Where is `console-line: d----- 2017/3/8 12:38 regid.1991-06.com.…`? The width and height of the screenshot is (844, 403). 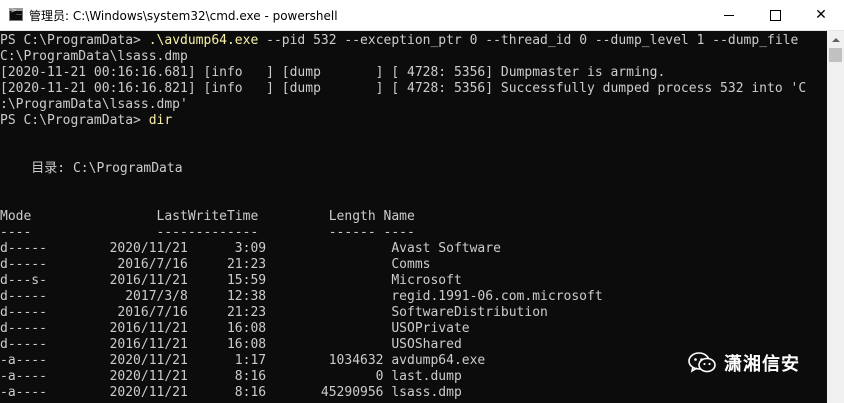
console-line: d----- 2017/3/8 12:38 regid.1991-06.com.… is located at coordinates (301, 296).